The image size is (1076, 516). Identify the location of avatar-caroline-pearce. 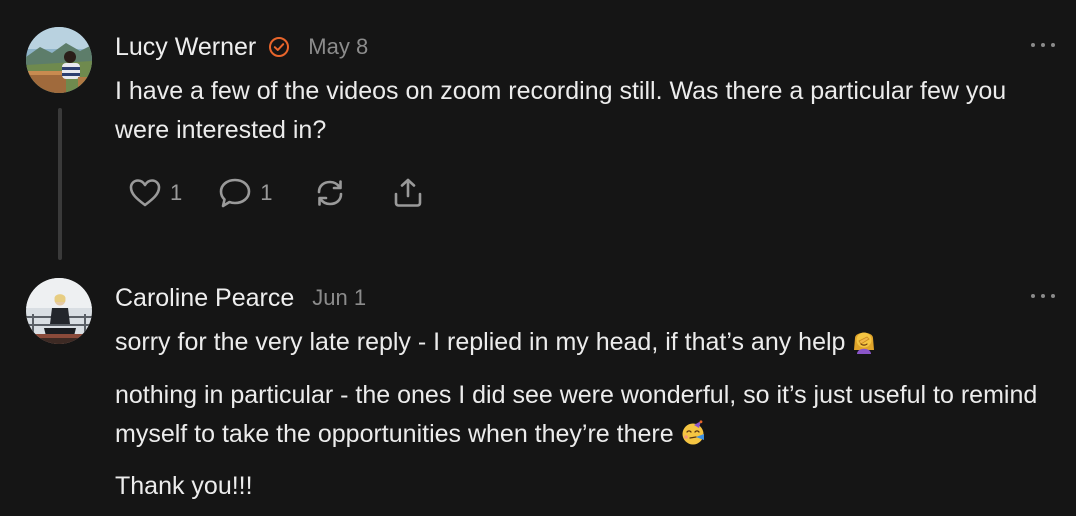
(59, 311).